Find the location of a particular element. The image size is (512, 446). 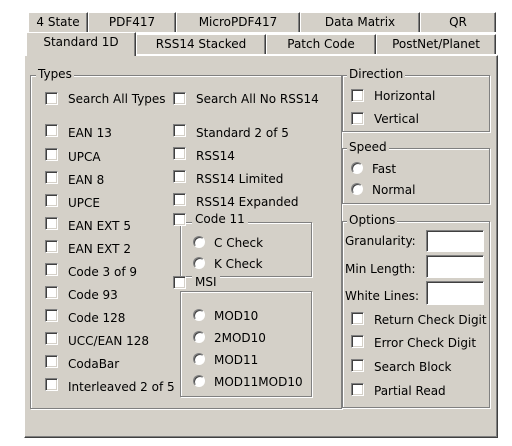

partial-read-checkbox is located at coordinates (357, 389).